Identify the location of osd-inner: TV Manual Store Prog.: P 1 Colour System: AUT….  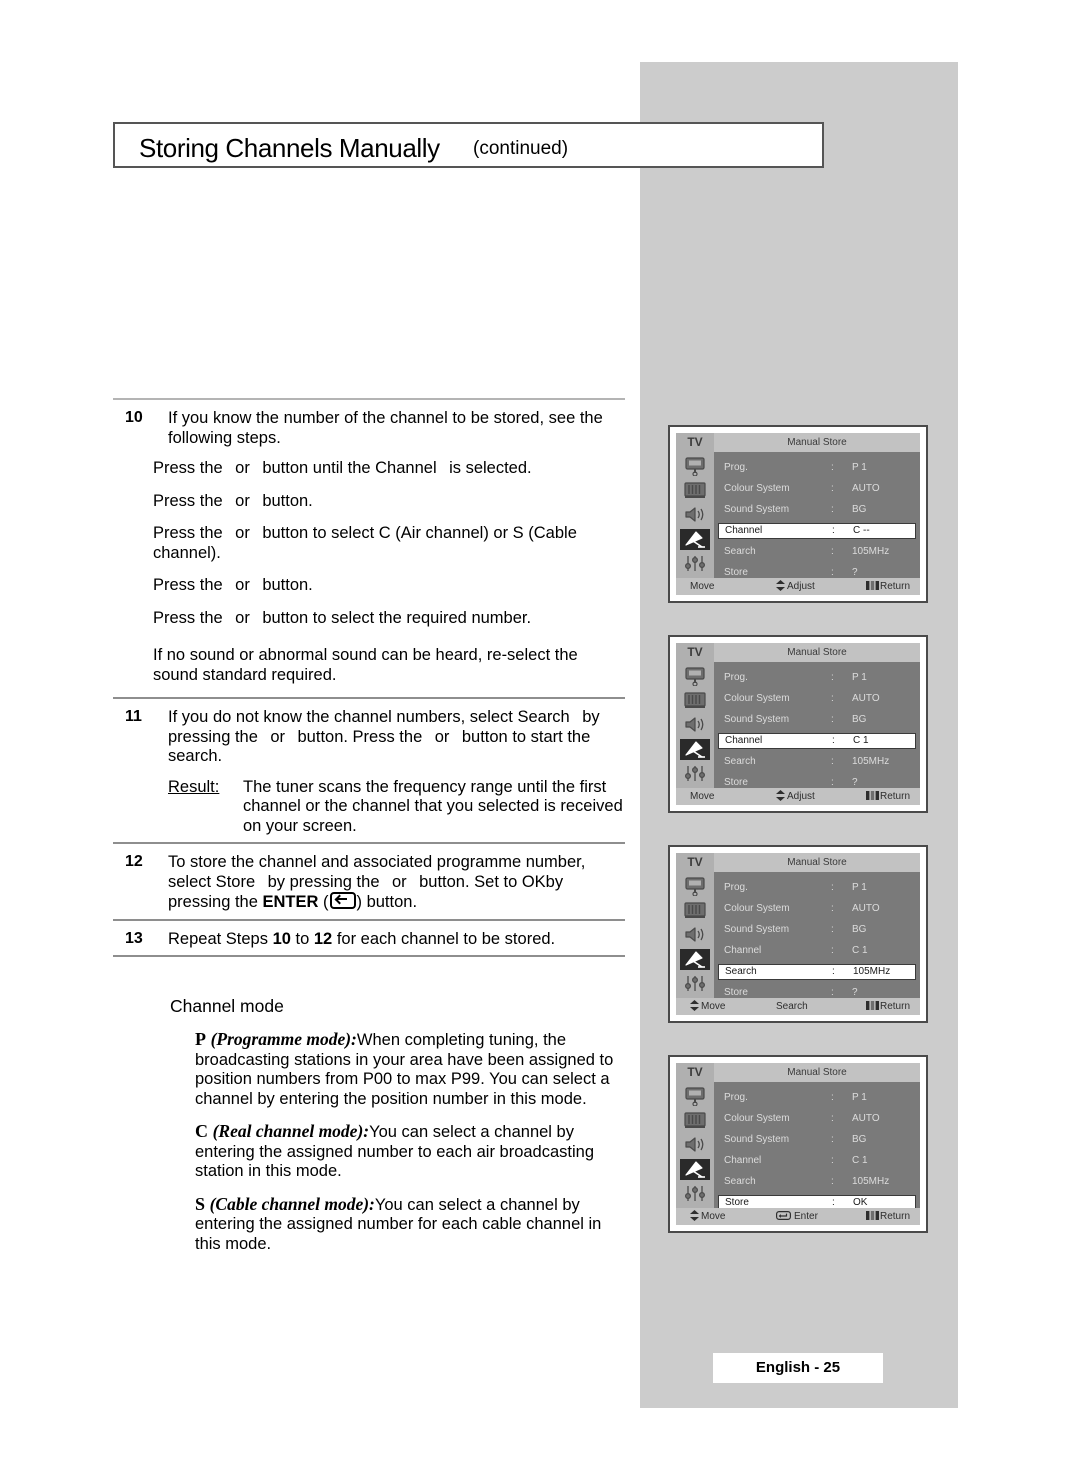
(798, 514).